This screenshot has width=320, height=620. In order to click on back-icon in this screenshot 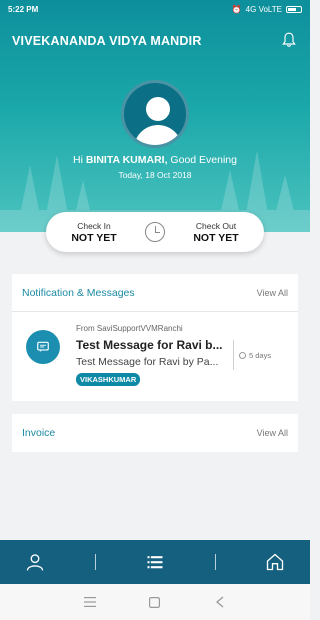, I will do `click(220, 602)`.